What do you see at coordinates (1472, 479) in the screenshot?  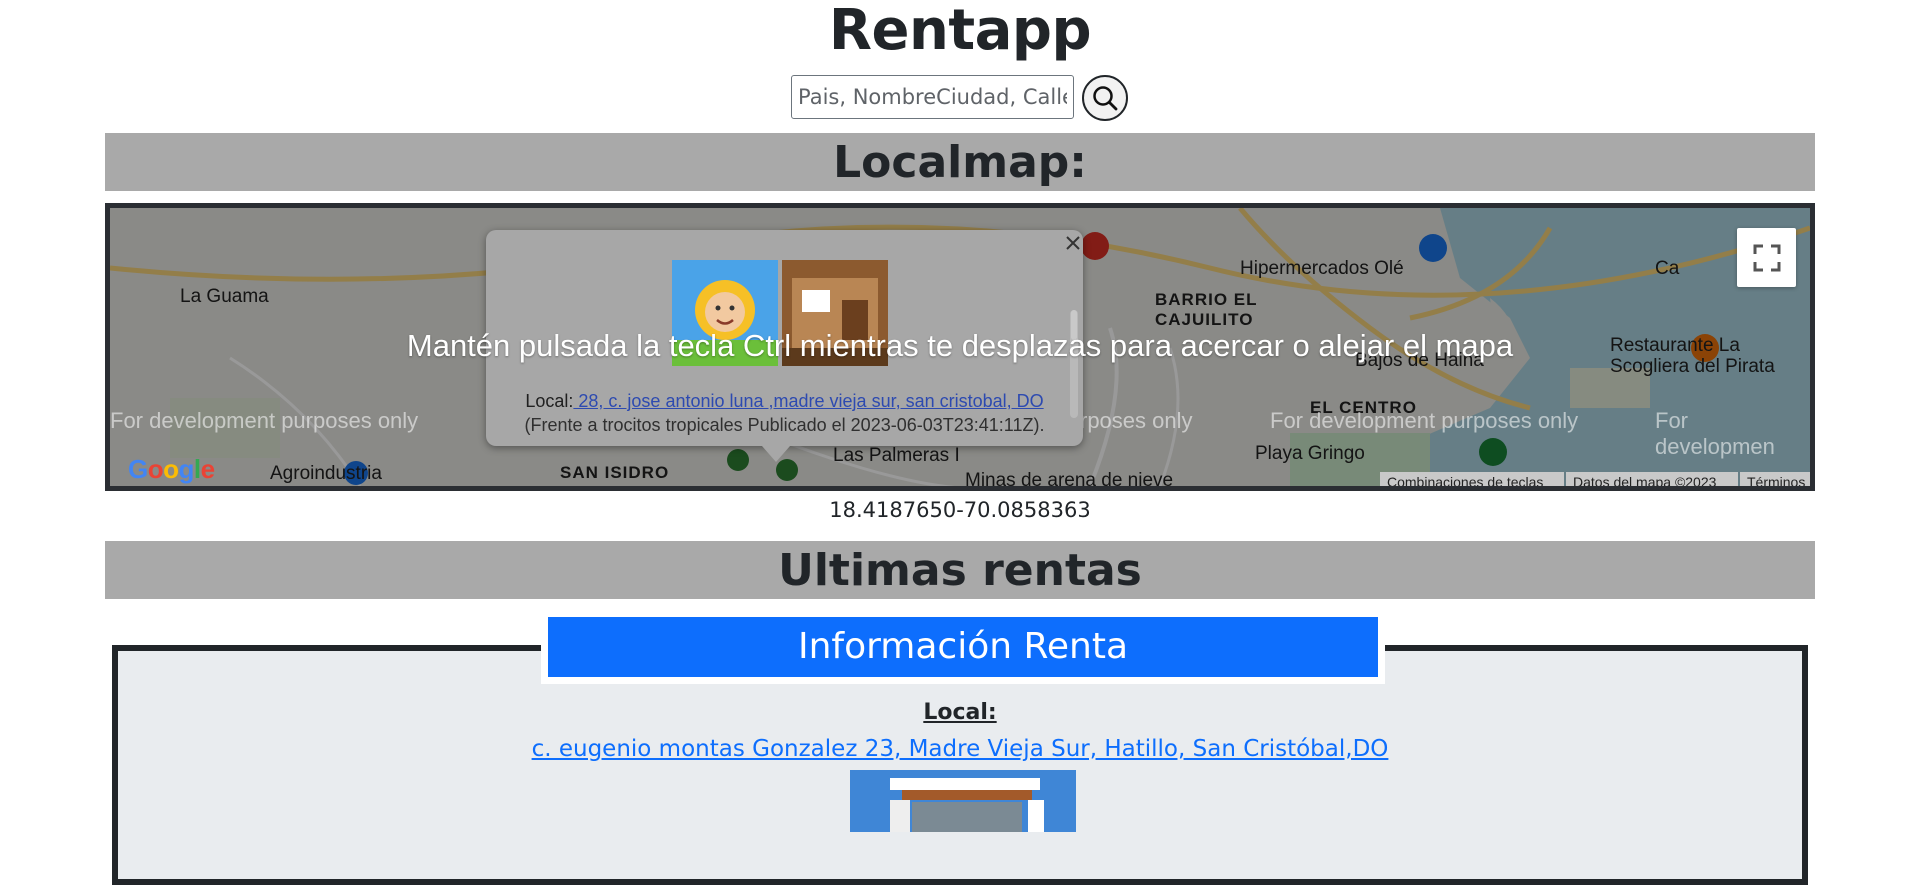 I see `keyboard-shortcuts-link: Combinaciones de teclas` at bounding box center [1472, 479].